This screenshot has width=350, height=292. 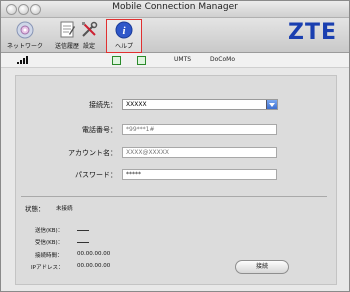 I want to click on toolbar-network: ネットワーク, so click(x=25, y=36).